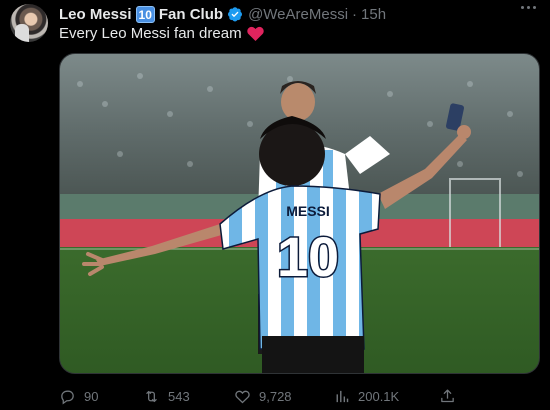  I want to click on like-icon, so click(242, 396).